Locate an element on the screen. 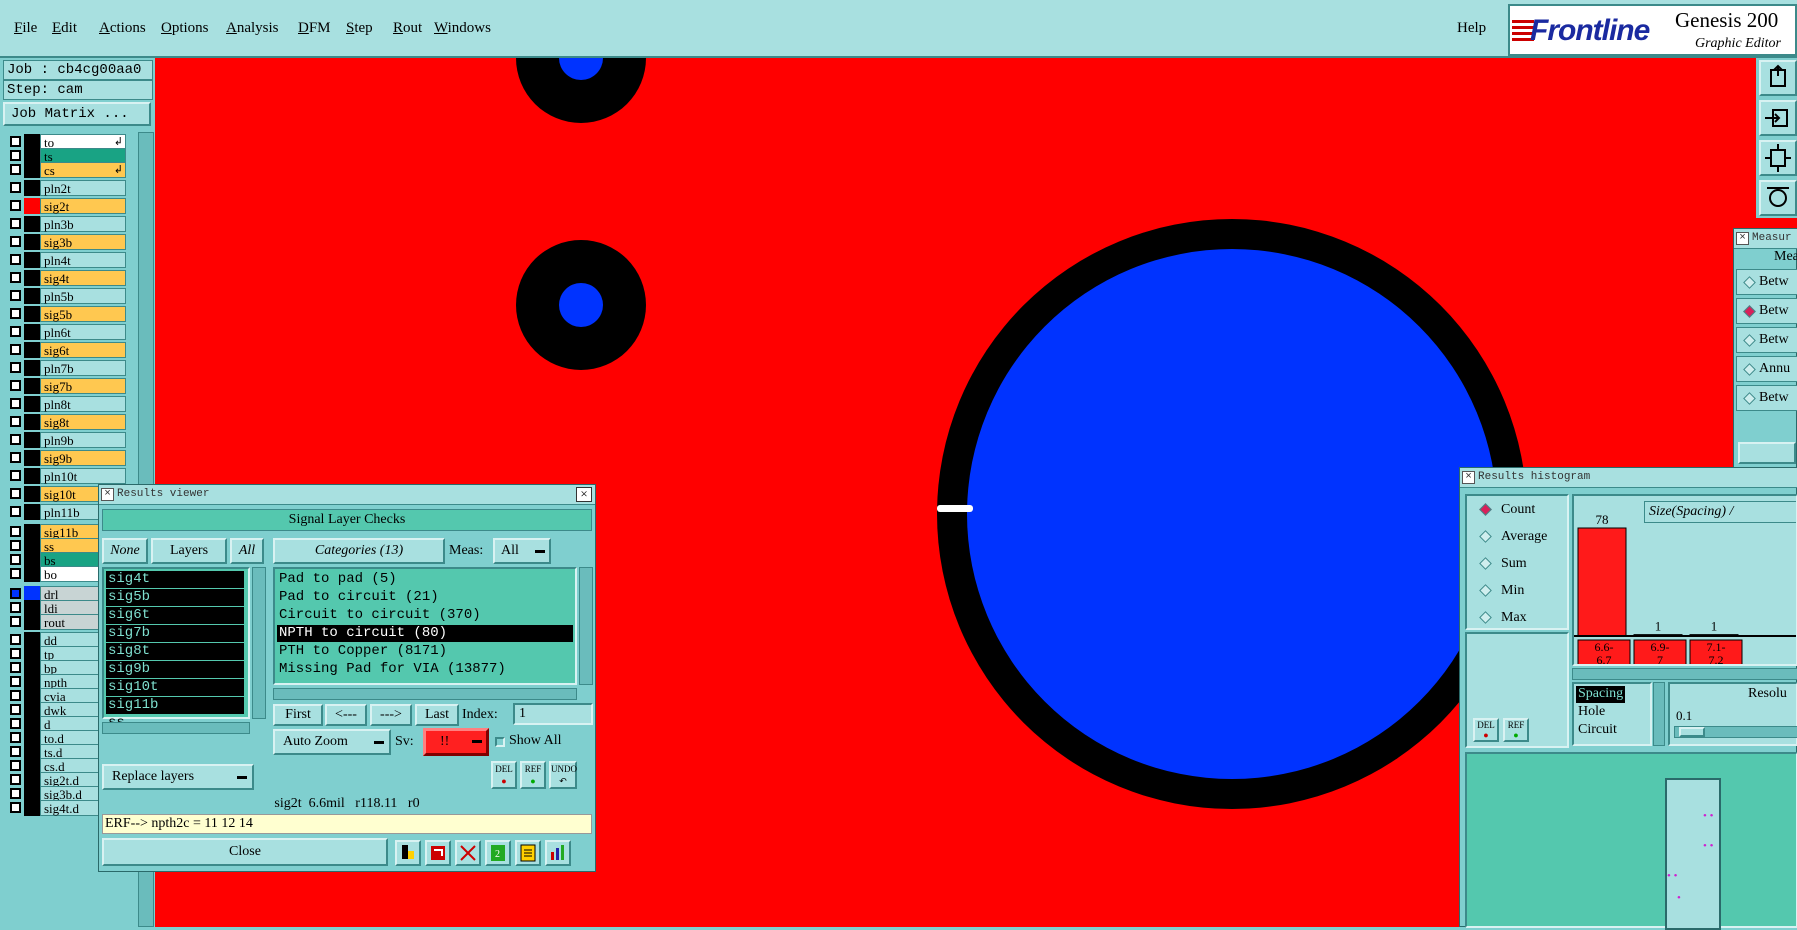 The width and height of the screenshot is (1797, 930). layer-row-sig6t: sig6t is located at coordinates (65, 350).